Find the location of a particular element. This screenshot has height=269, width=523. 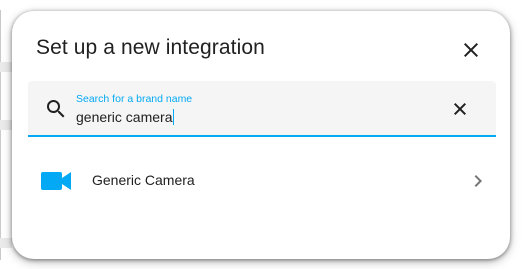

search-input is located at coordinates (256, 117).